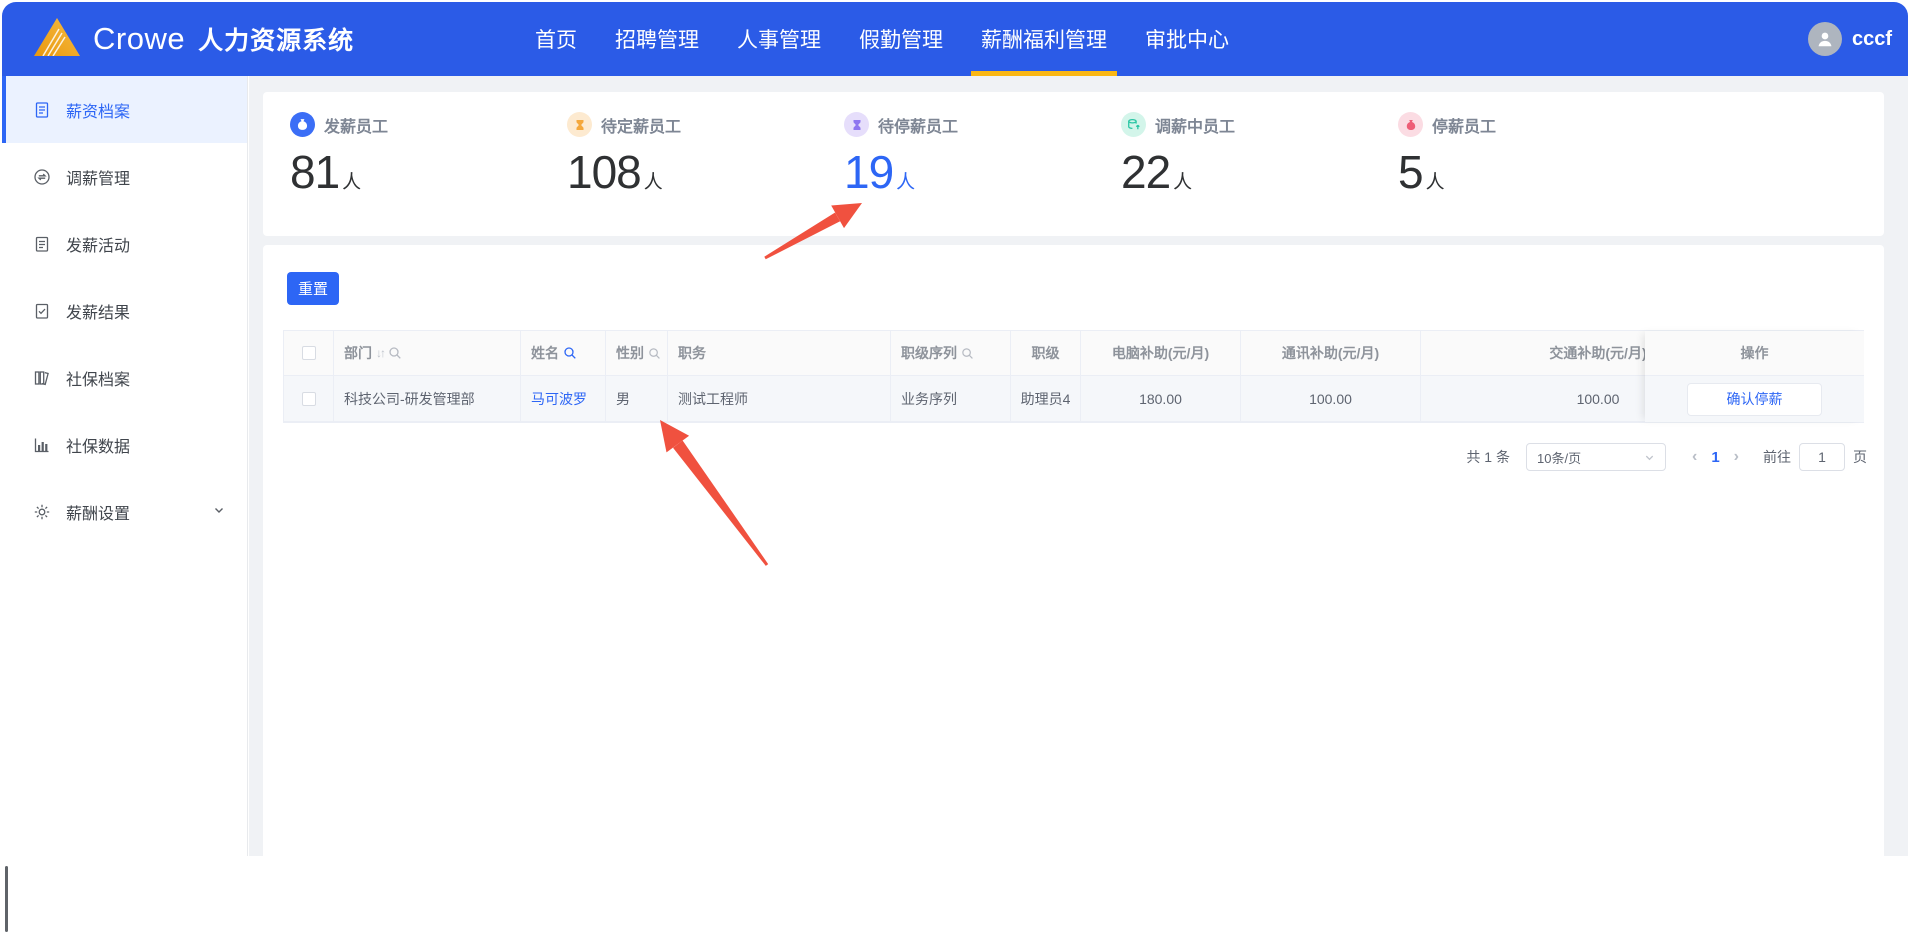  I want to click on select-all-checkbox, so click(308, 353).